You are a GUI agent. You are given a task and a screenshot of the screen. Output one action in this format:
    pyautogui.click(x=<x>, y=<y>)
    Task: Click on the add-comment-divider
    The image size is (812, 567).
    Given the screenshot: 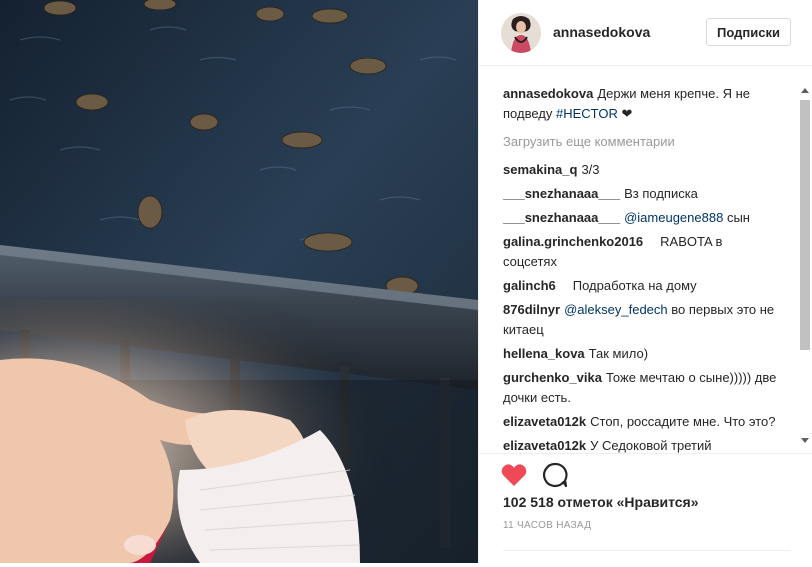 What is the action you would take?
    pyautogui.click(x=647, y=558)
    